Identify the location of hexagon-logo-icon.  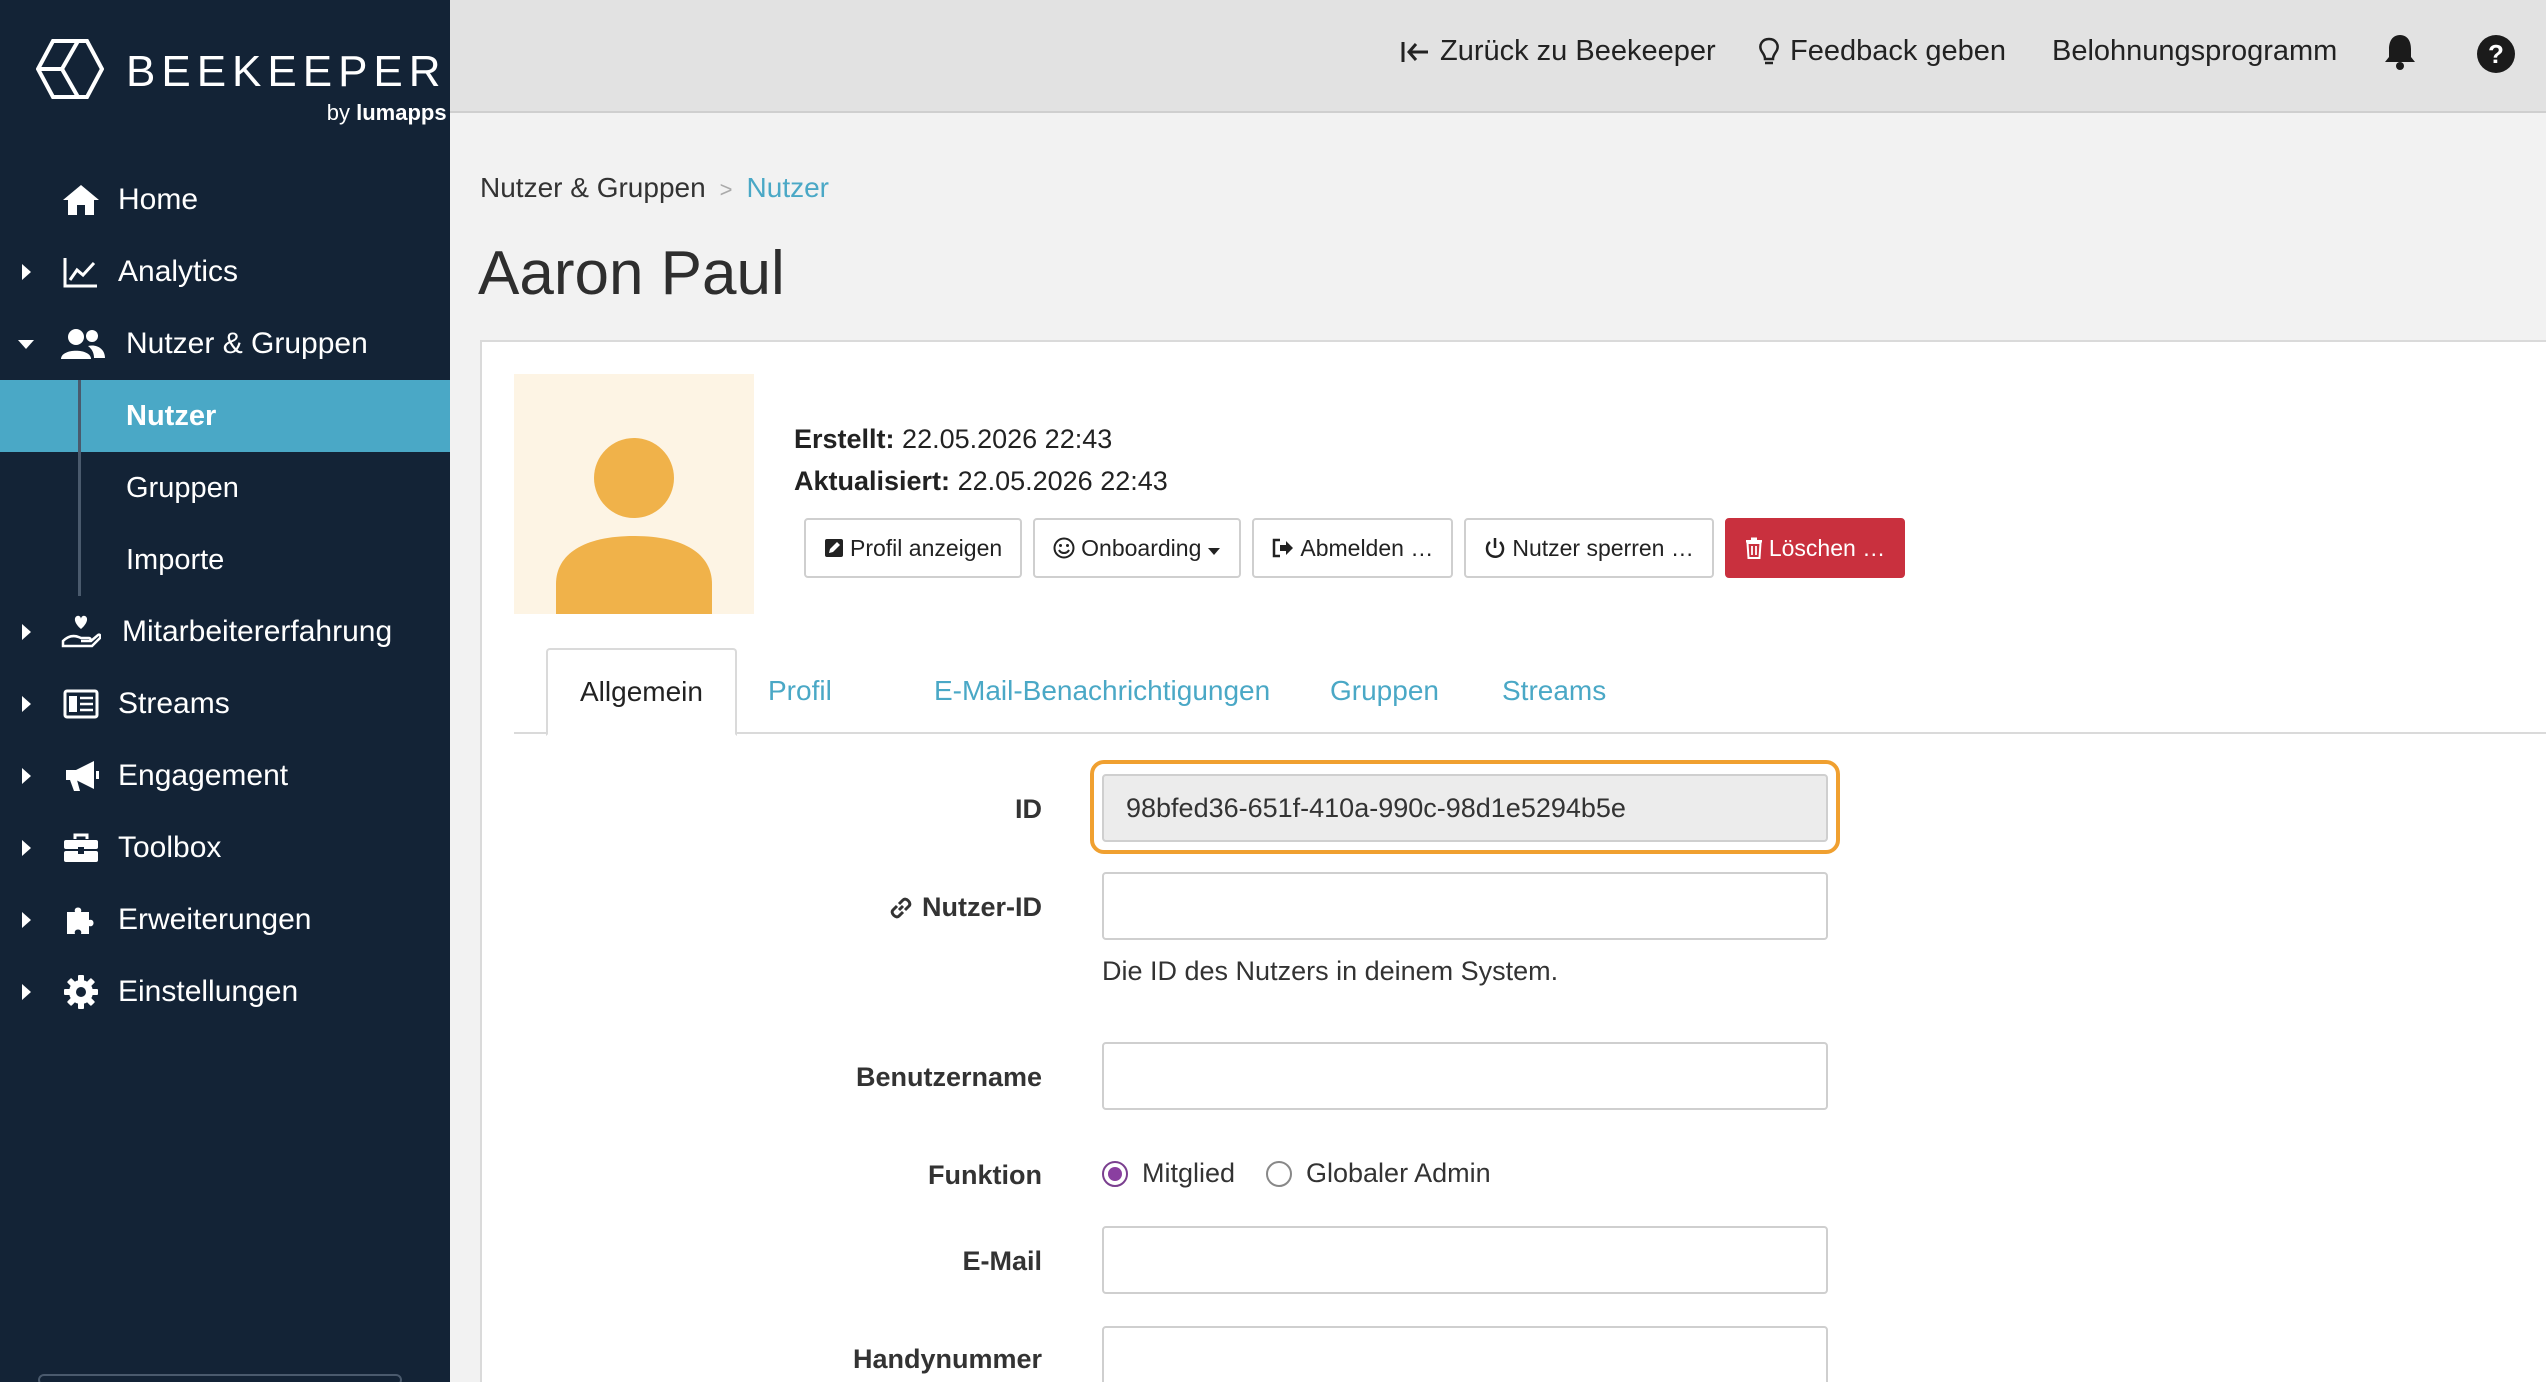
(70, 71).